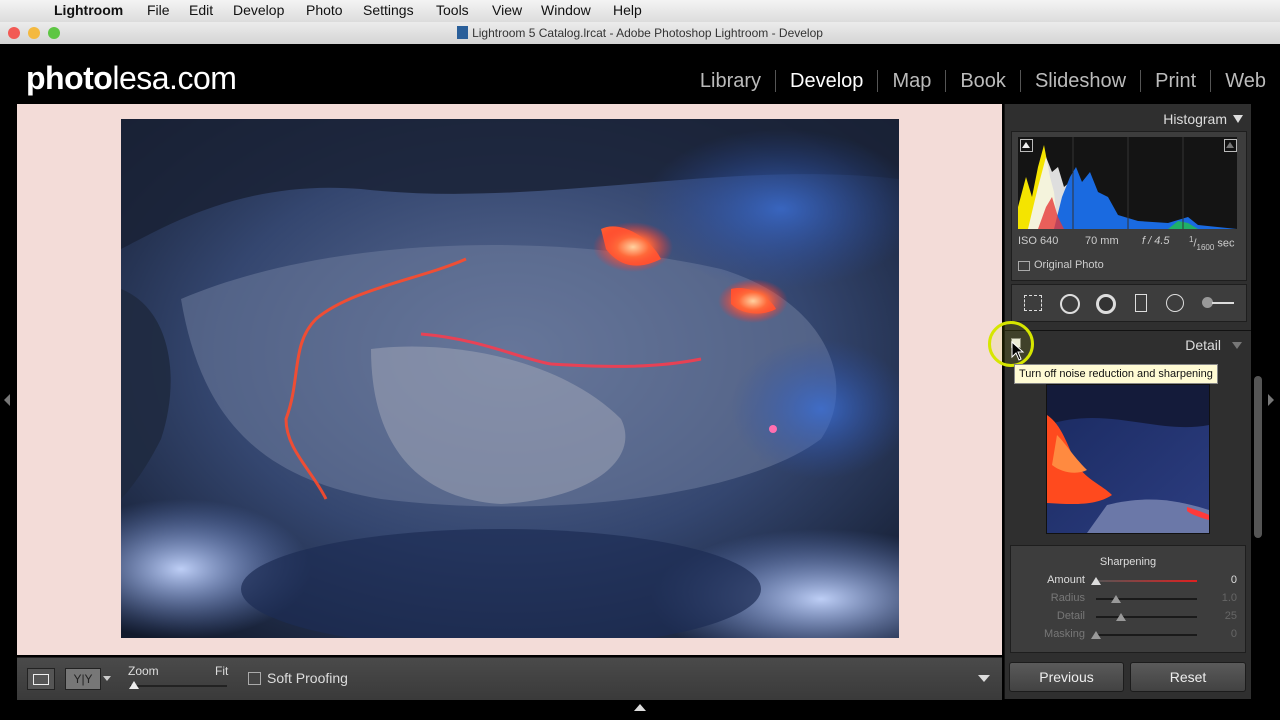 The height and width of the screenshot is (720, 1280). Describe the element at coordinates (566, 10) in the screenshot. I see `menu-window: Window` at that location.